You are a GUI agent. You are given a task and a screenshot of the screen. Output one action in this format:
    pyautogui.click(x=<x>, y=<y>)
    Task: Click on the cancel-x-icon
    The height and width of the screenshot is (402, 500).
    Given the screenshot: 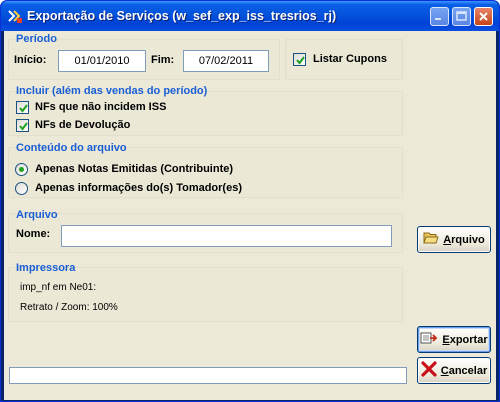 What is the action you would take?
    pyautogui.click(x=429, y=370)
    